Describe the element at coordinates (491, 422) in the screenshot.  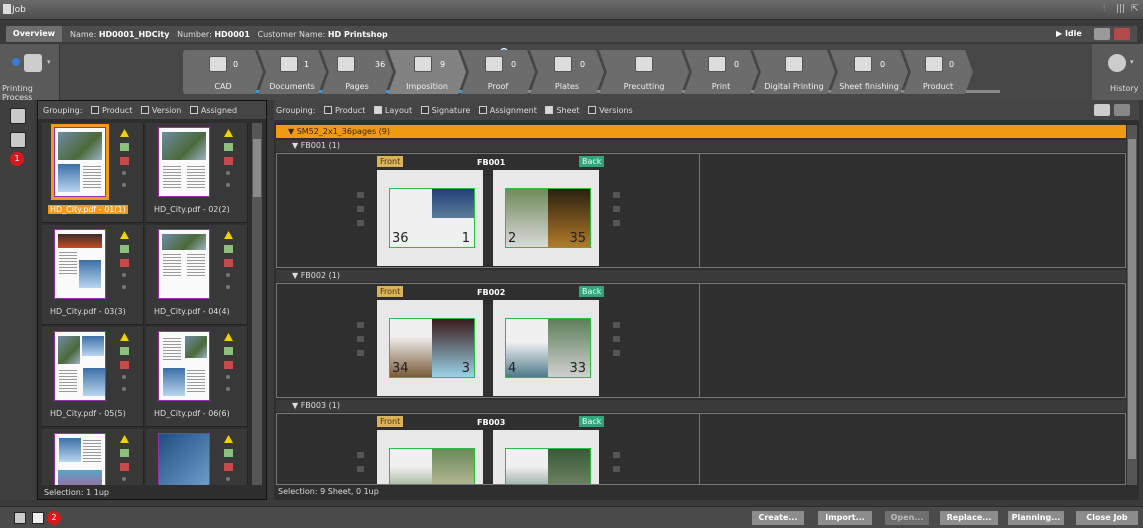
I see `sheet-name: FB003` at that location.